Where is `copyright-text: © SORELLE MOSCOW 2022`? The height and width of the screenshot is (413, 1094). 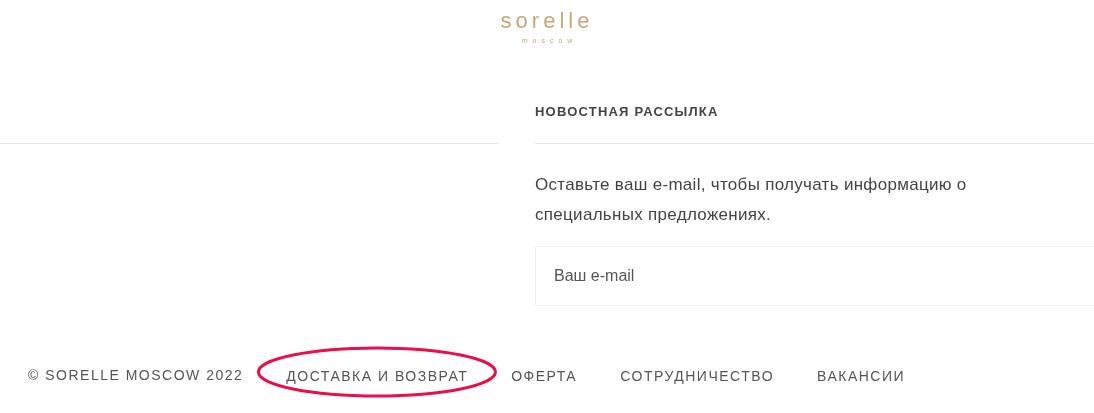
copyright-text: © SORELLE MOSCOW 2022 is located at coordinates (136, 375).